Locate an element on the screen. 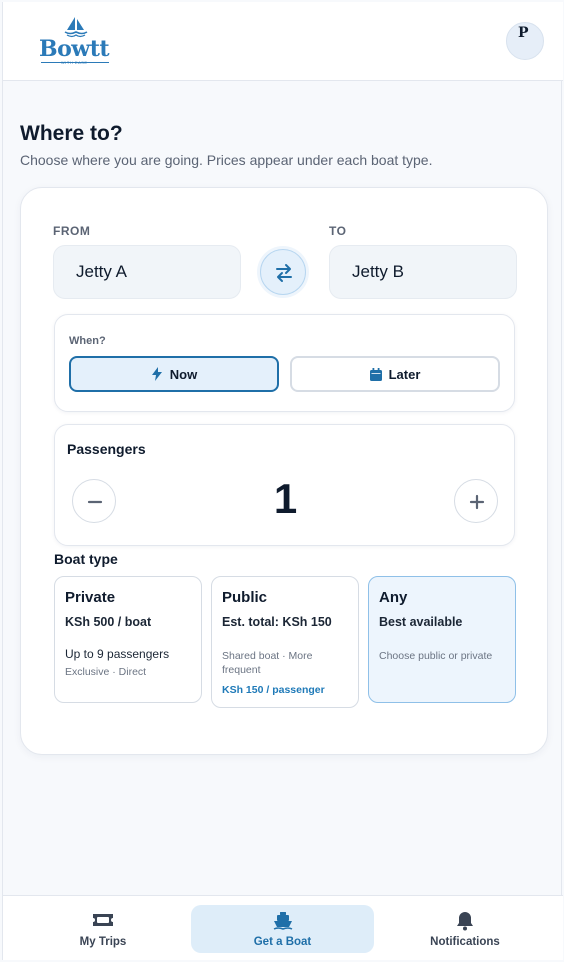 This screenshot has width=564, height=962. boat-option-name: Any is located at coordinates (393, 597).